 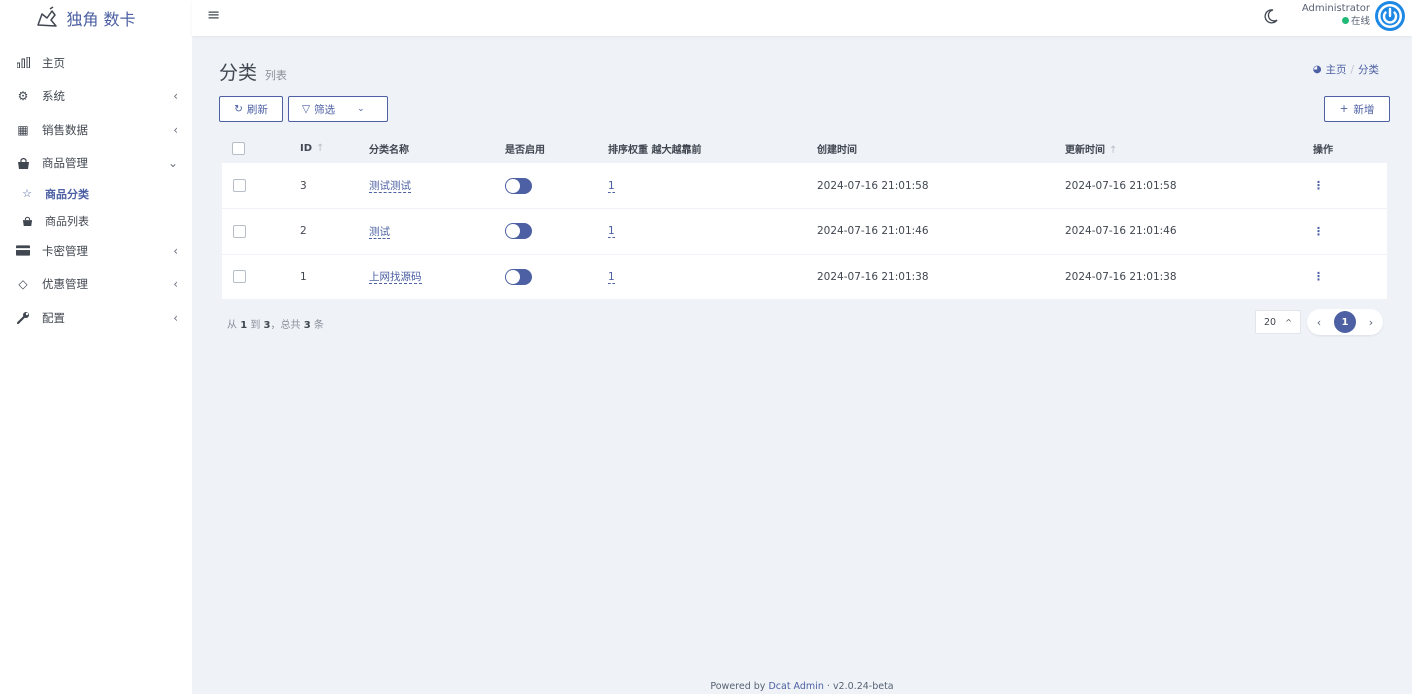 What do you see at coordinates (1319, 322) in the screenshot?
I see `prev-page-button: ‹` at bounding box center [1319, 322].